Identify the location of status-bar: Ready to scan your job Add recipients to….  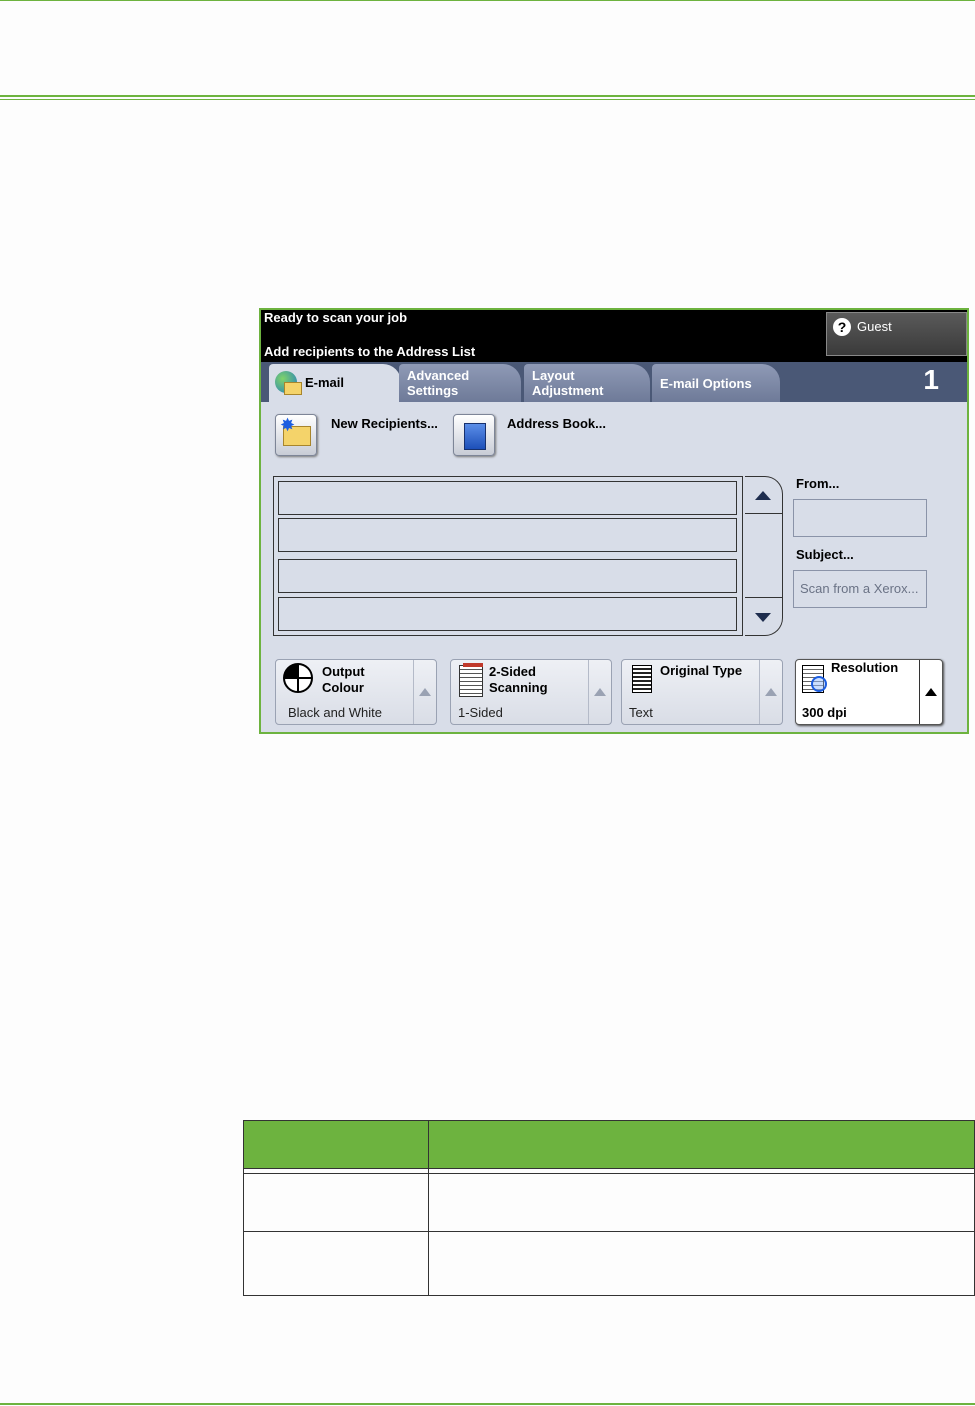
(614, 336).